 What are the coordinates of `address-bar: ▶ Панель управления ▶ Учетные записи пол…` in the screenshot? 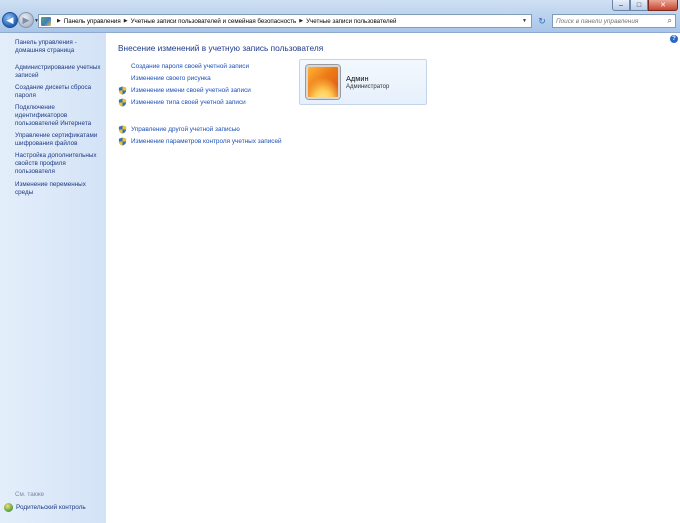 It's located at (285, 21).